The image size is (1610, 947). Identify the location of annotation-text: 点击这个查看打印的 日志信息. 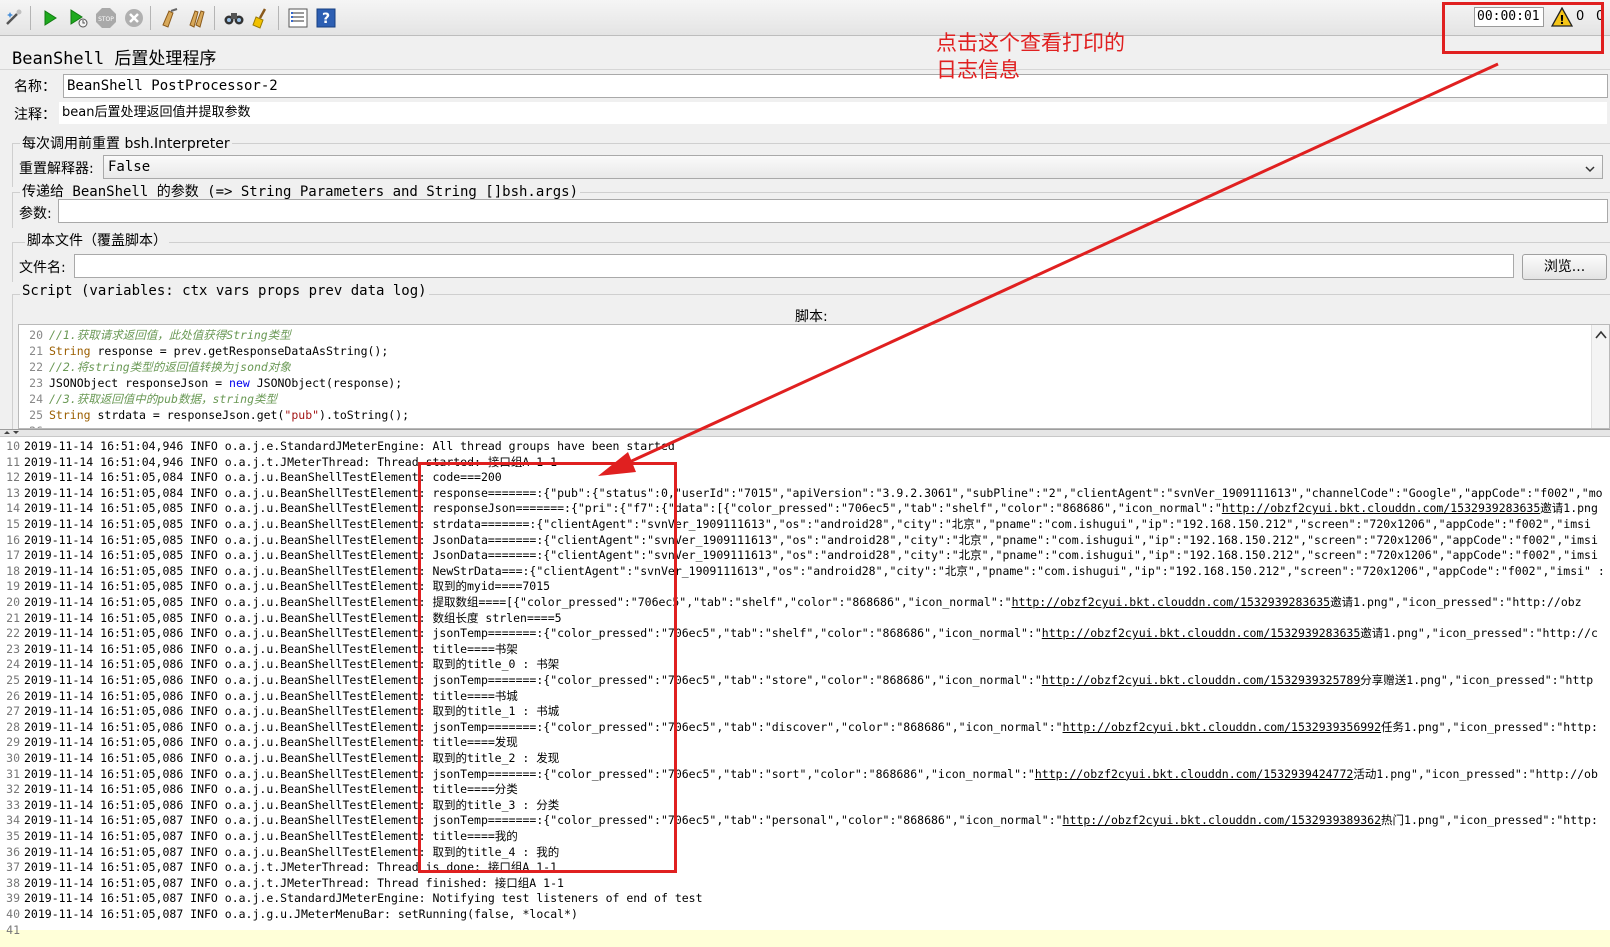
(1066, 57).